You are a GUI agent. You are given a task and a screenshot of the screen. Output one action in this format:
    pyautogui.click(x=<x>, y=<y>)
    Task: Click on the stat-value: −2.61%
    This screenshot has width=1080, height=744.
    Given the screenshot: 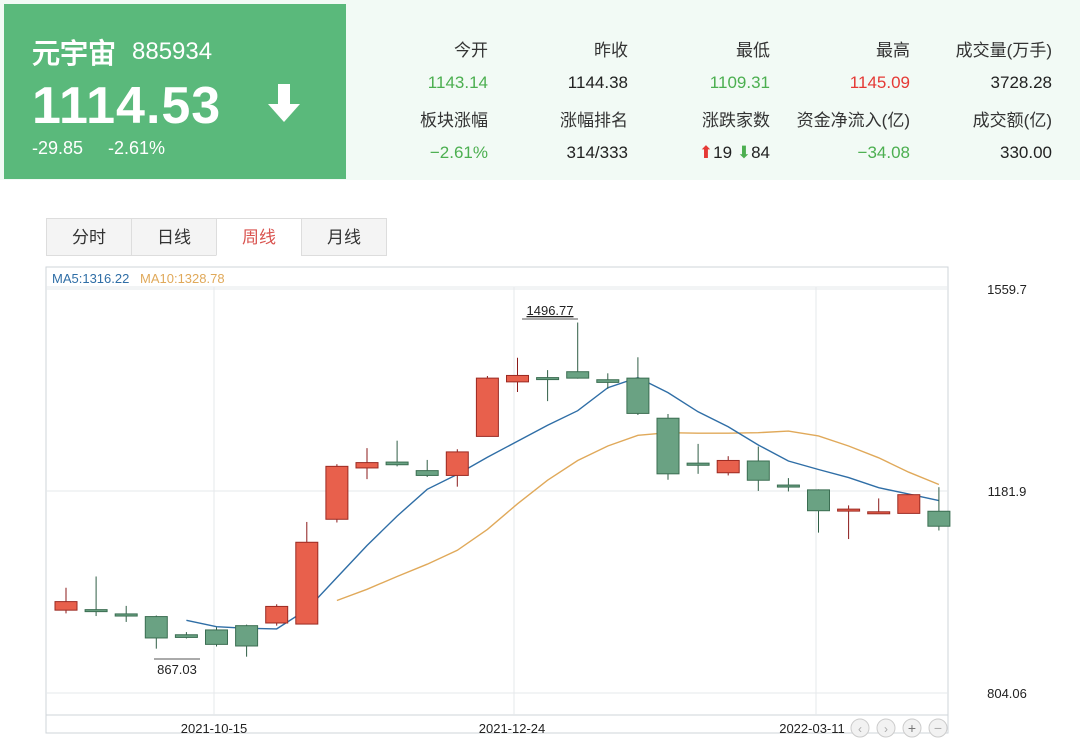 What is the action you would take?
    pyautogui.click(x=458, y=152)
    